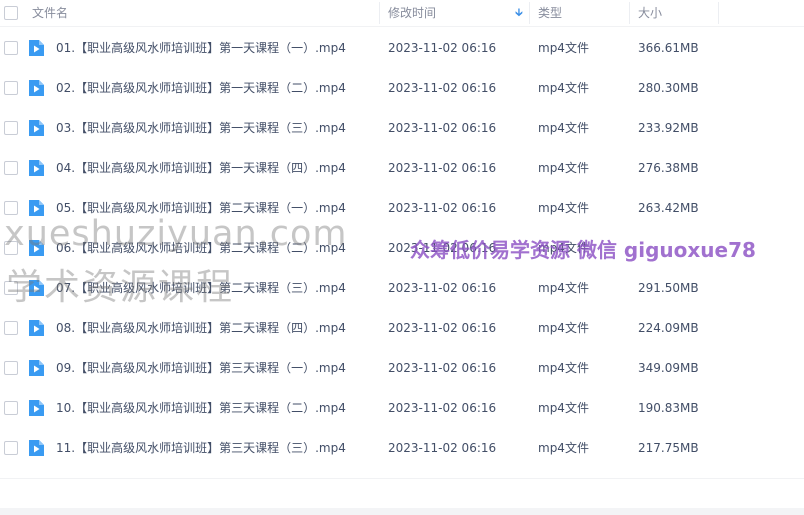  I want to click on sort-desc-icon: 🡳, so click(519, 13).